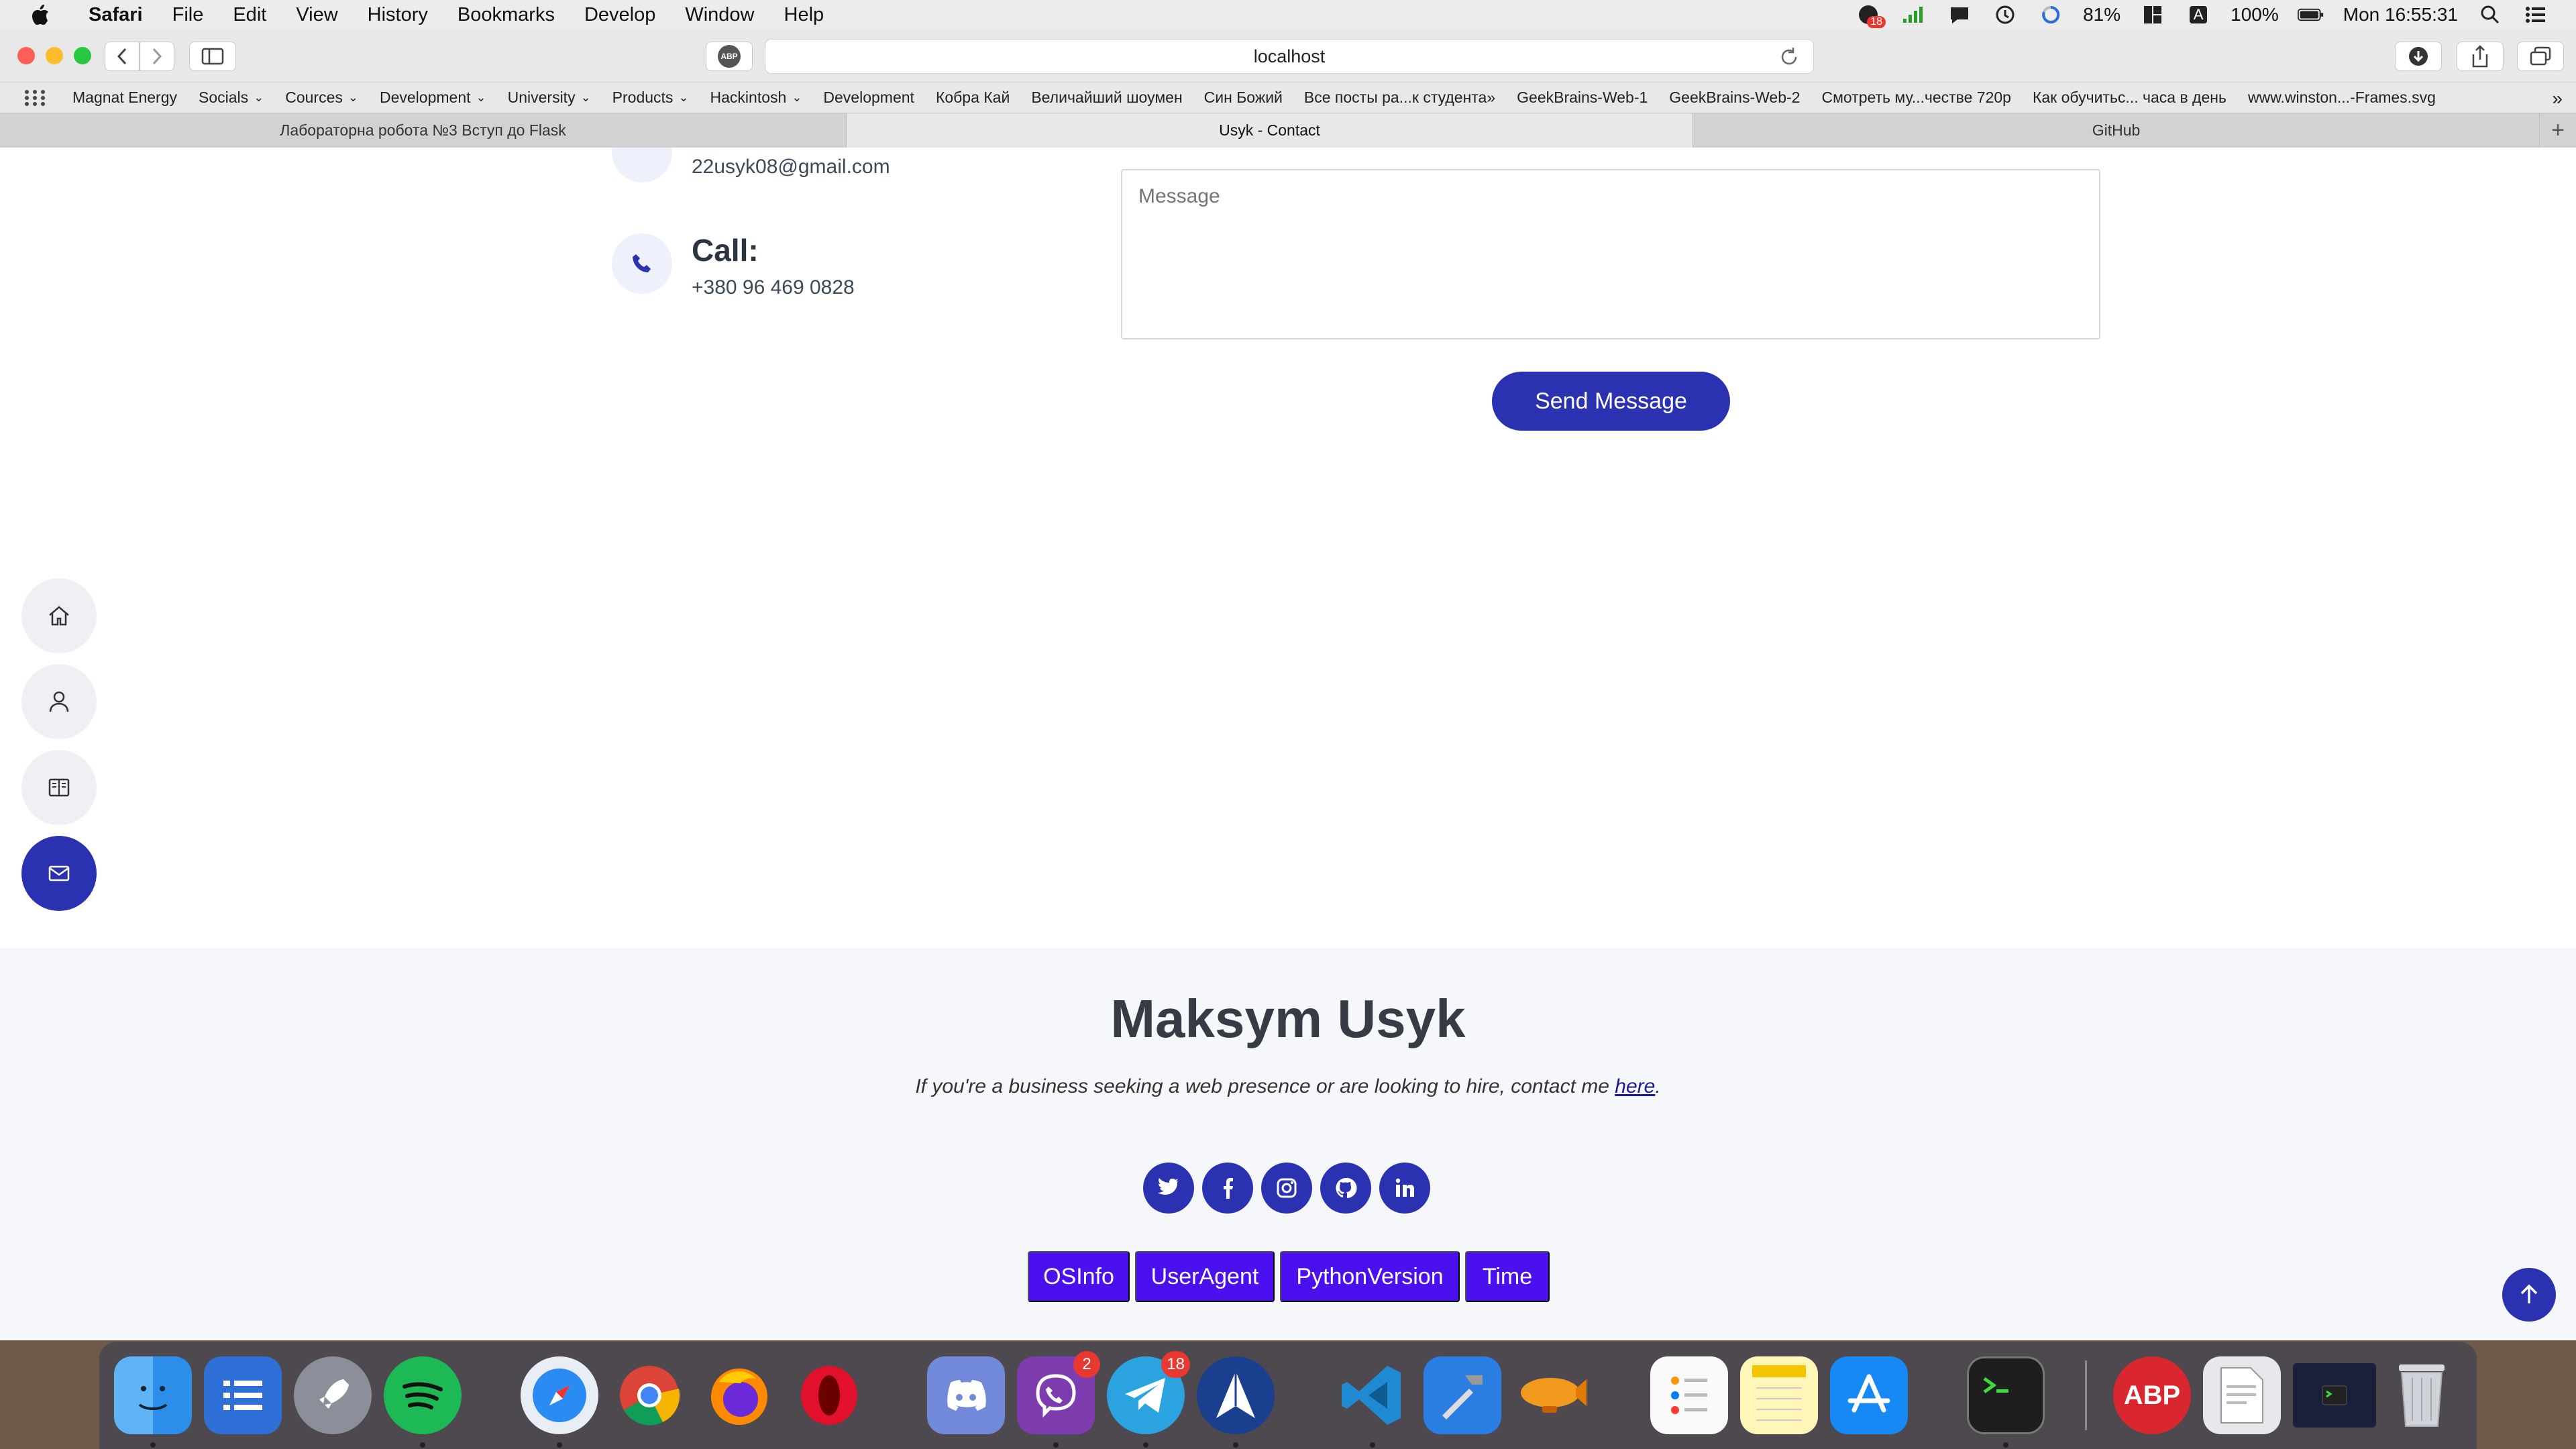 The width and height of the screenshot is (2576, 1449). I want to click on nav-home-button, so click(59, 615).